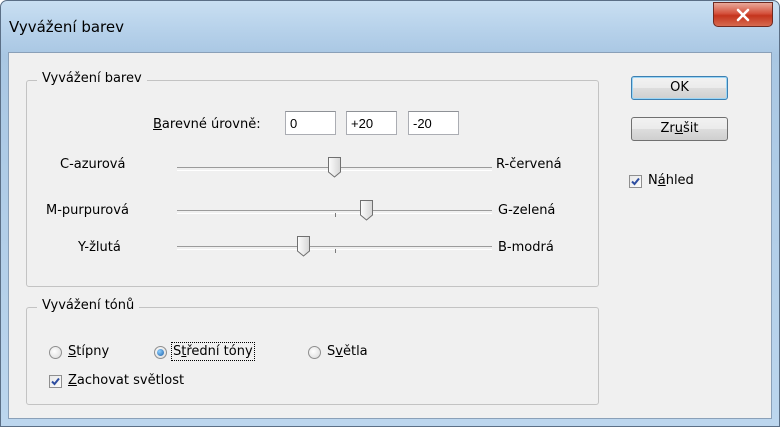 The height and width of the screenshot is (429, 782). What do you see at coordinates (99, 247) in the screenshot?
I see `slider-left-label-yellow: Y-žlutá` at bounding box center [99, 247].